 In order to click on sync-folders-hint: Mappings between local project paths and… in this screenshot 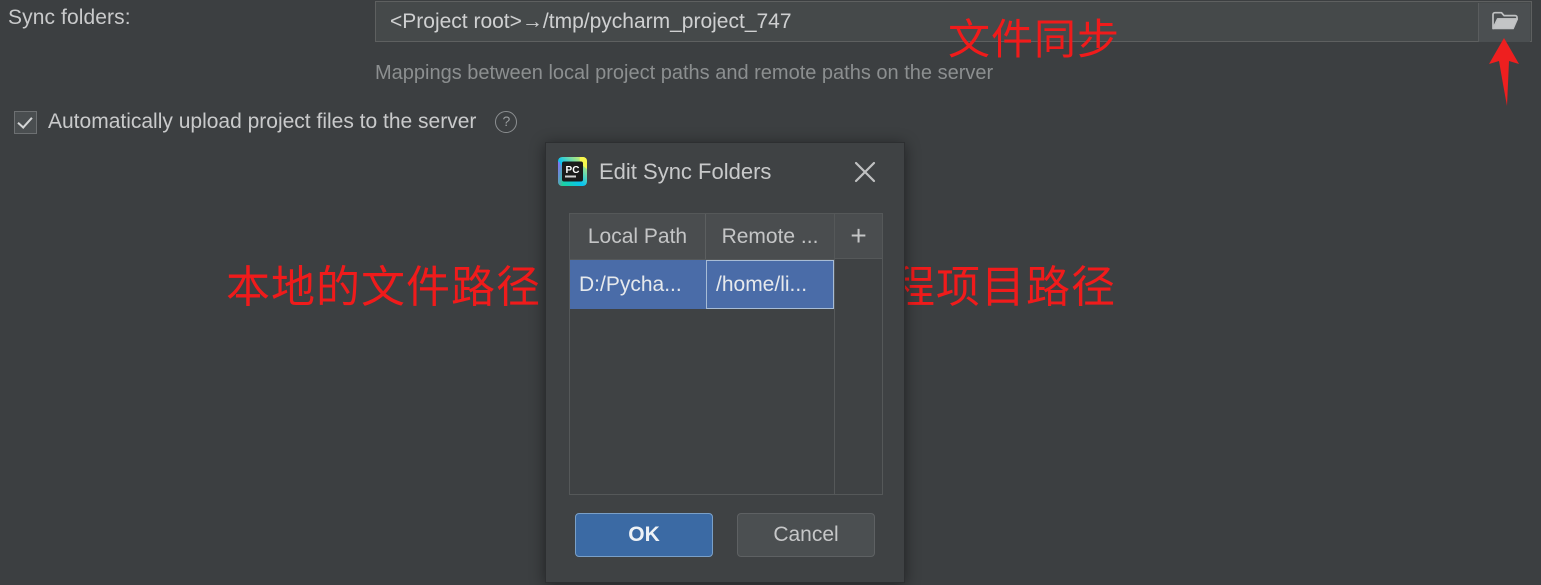, I will do `click(684, 73)`.